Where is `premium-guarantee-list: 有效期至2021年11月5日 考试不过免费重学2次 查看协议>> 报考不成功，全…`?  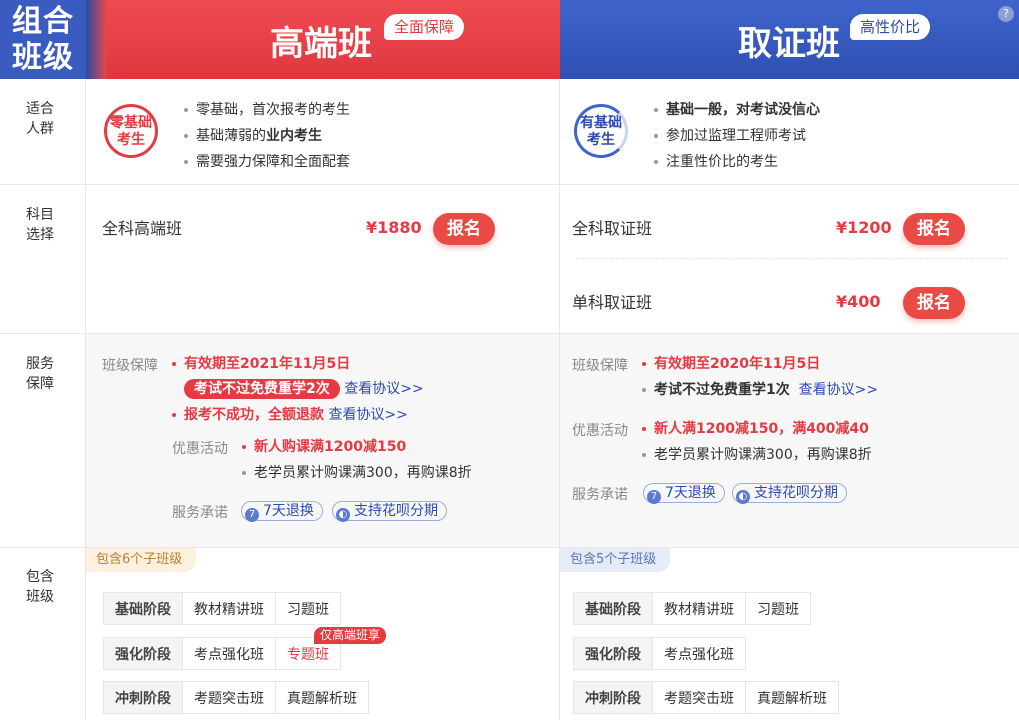 premium-guarantee-list: 有效期至2021年11月5日 考试不过免费重学2次 查看协议>> 报考不成功，全… is located at coordinates (298, 389).